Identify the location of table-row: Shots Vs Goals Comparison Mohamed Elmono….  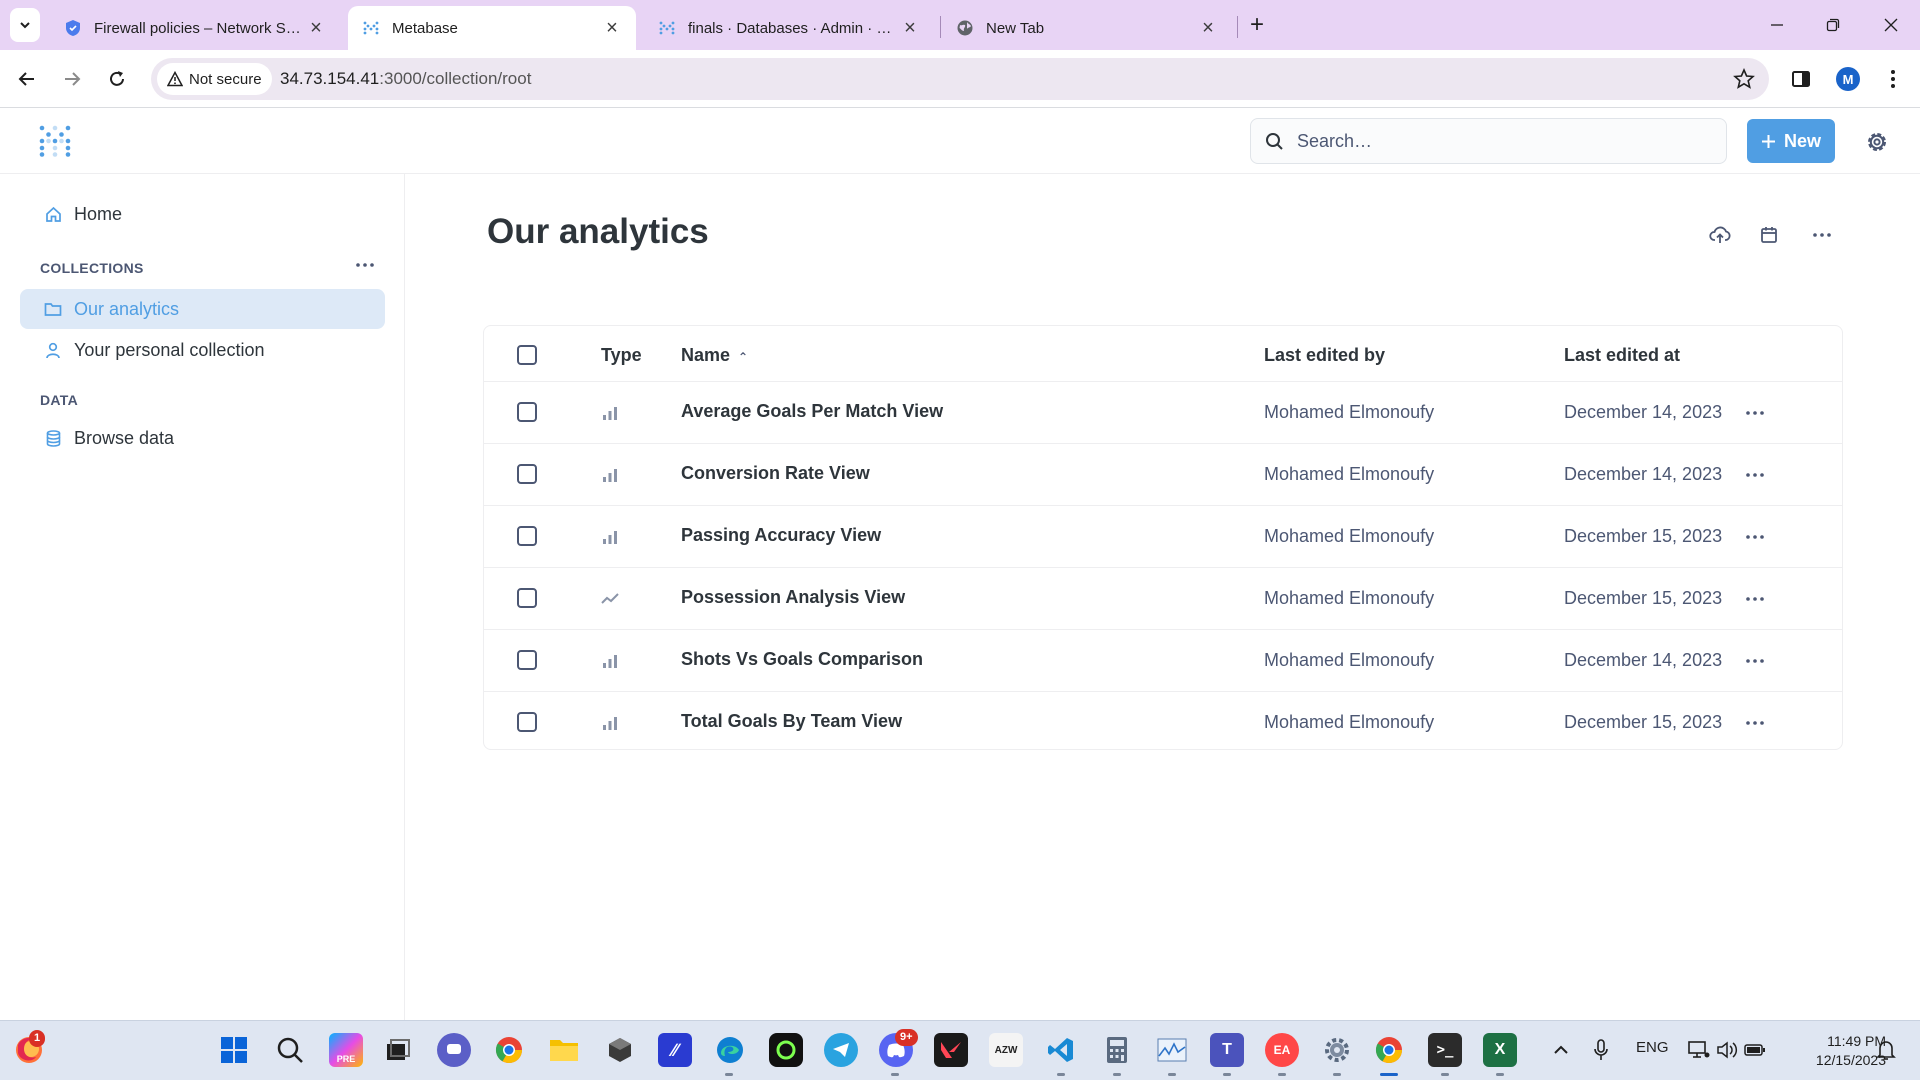
(1163, 660).